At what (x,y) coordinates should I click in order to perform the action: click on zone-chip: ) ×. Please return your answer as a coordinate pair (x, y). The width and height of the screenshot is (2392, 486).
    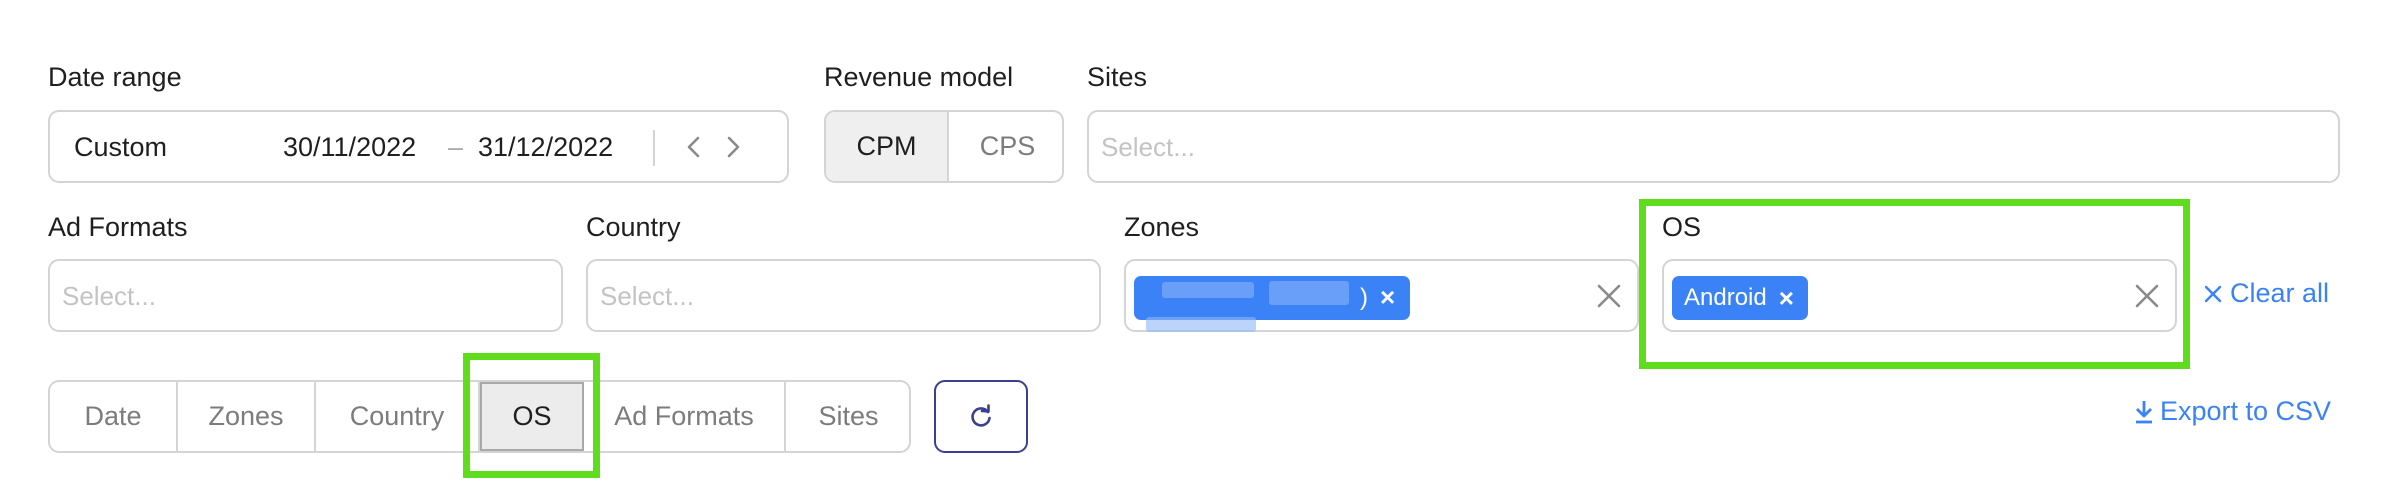
    Looking at the image, I should click on (1272, 298).